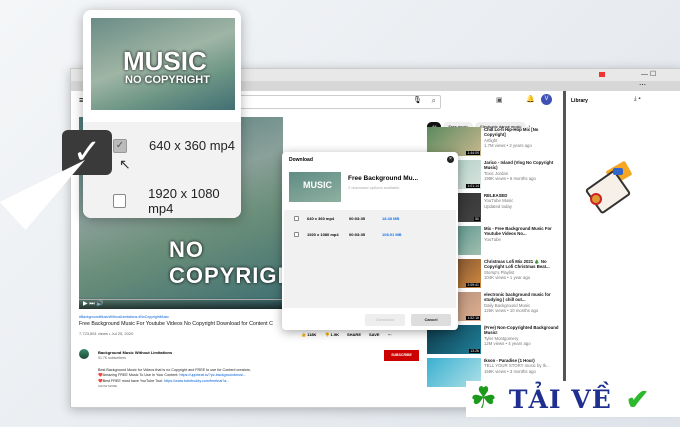 The height and width of the screenshot is (427, 680). I want to click on dialog-subtitle: 2 download options available, so click(374, 187).